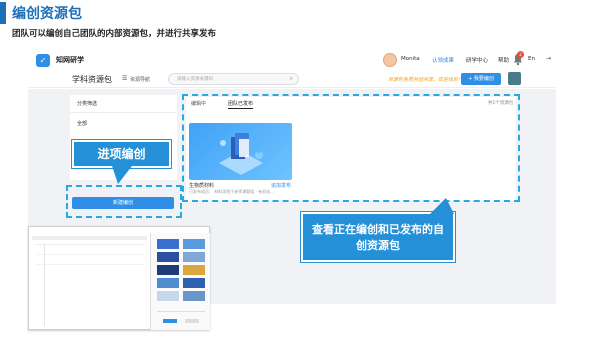 The width and height of the screenshot is (600, 337). I want to click on promo-text: 资源包免费共创共享，欢迎体验！, so click(426, 80).